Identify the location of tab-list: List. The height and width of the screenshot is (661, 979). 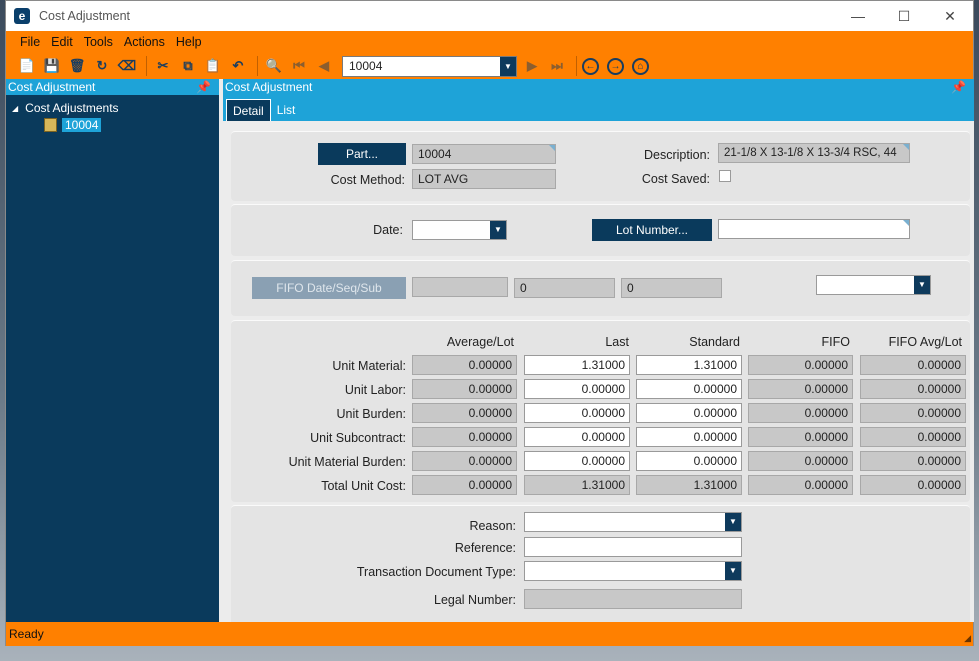
(286, 110).